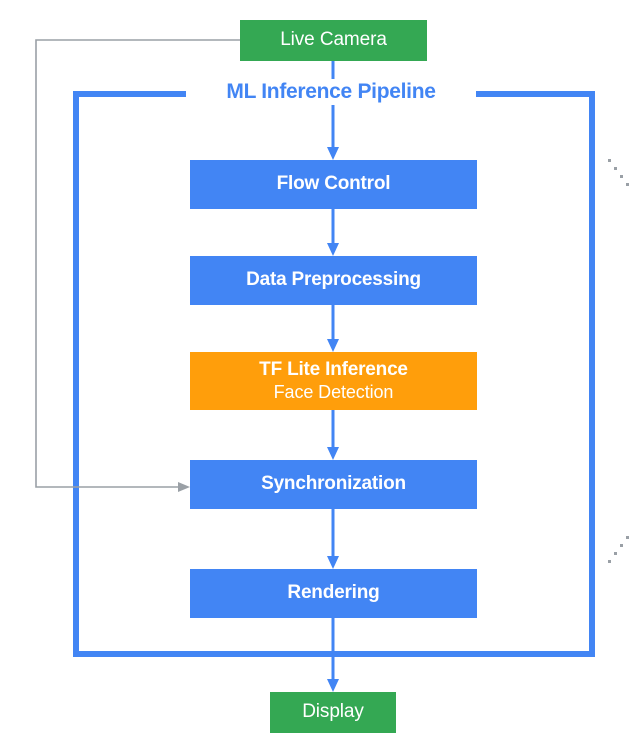 The height and width of the screenshot is (739, 631). What do you see at coordinates (618, 549) in the screenshot?
I see `dotted-mark-lower` at bounding box center [618, 549].